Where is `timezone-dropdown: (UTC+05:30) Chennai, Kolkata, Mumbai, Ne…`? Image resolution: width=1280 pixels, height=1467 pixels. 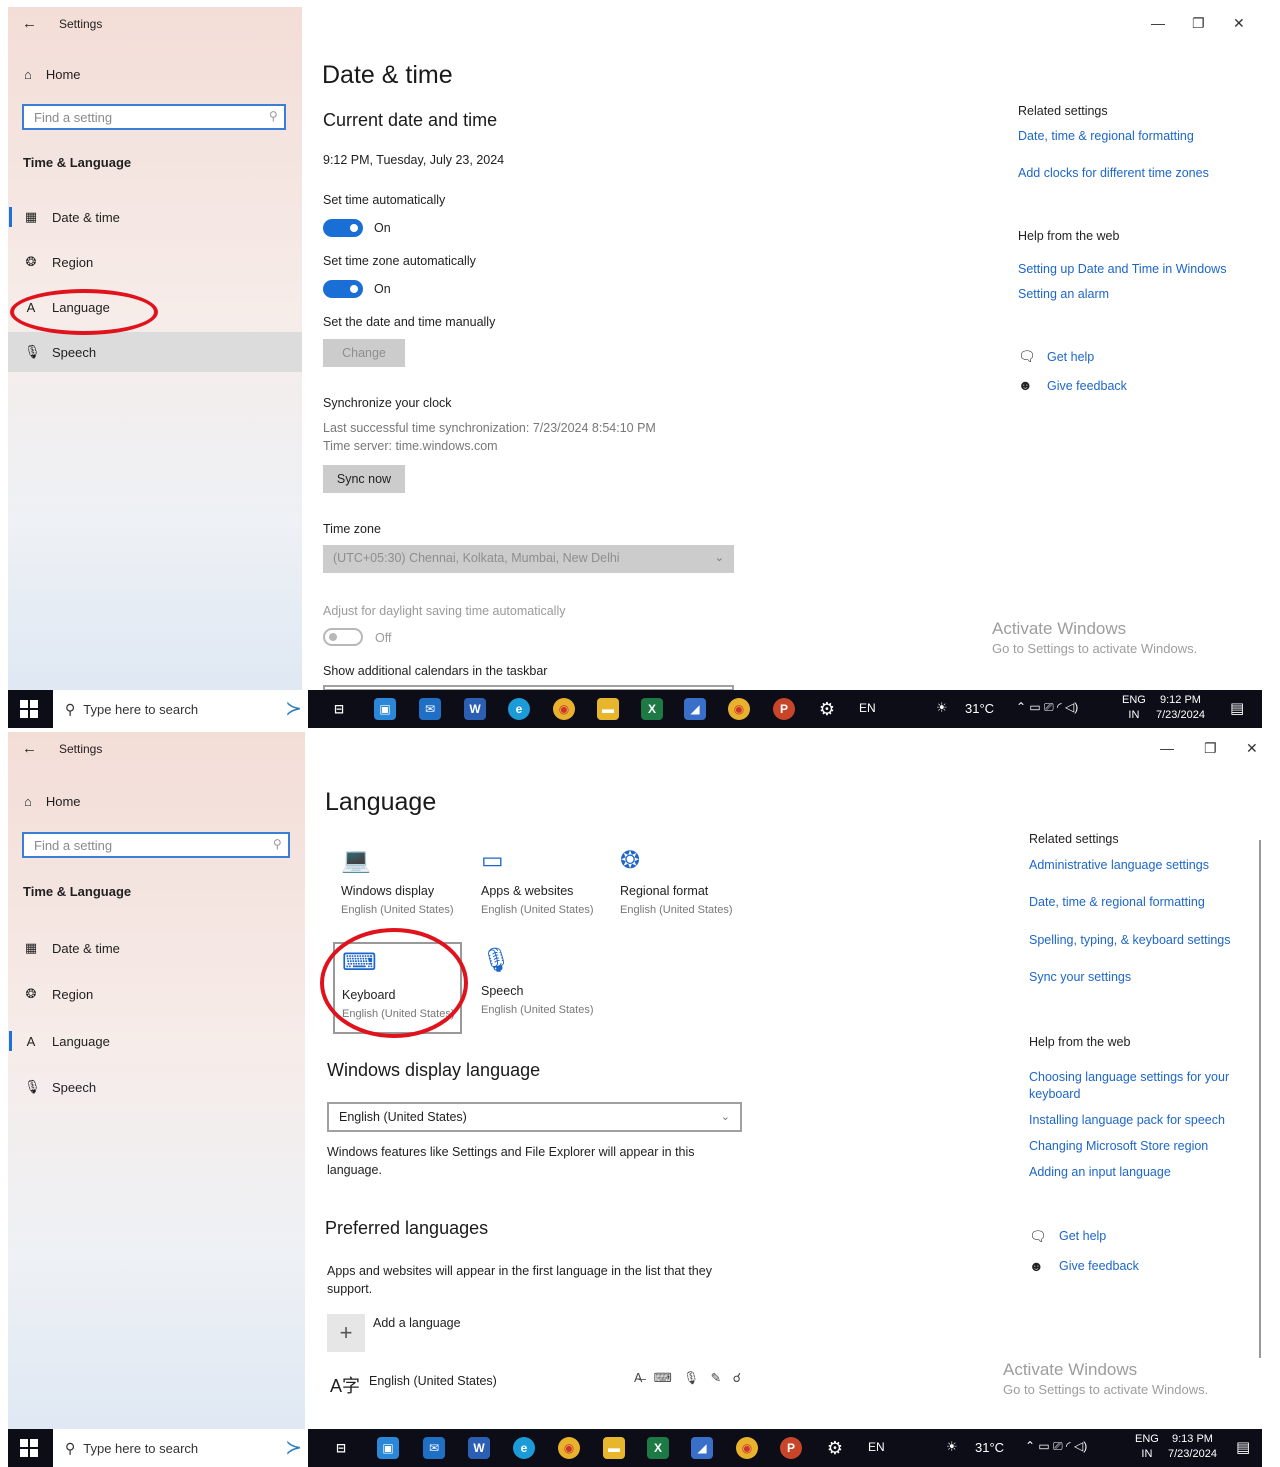 timezone-dropdown: (UTC+05:30) Chennai, Kolkata, Mumbai, Ne… is located at coordinates (528, 559).